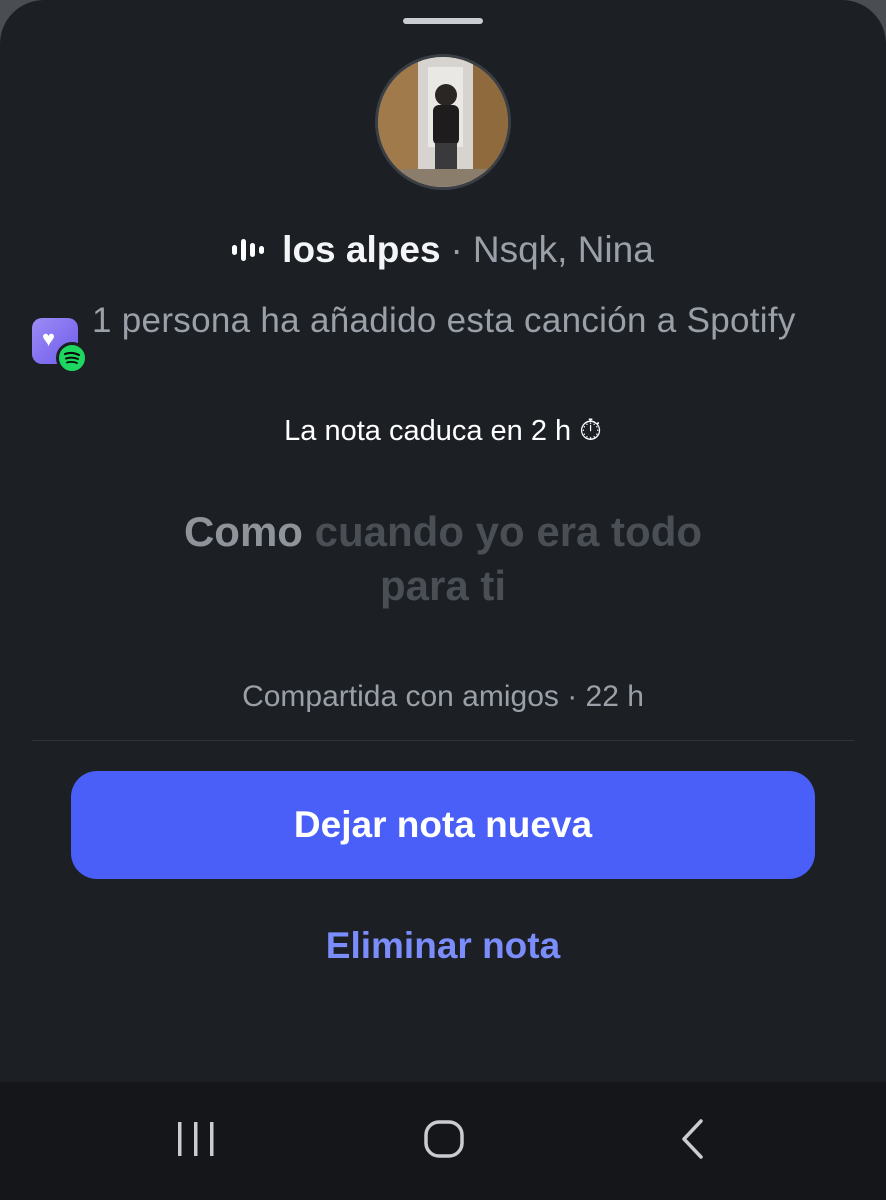  What do you see at coordinates (443, 21) in the screenshot?
I see `drag-handle` at bounding box center [443, 21].